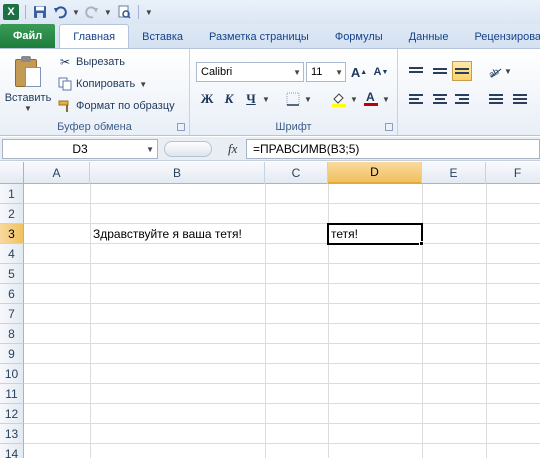 The height and width of the screenshot is (458, 540). Describe the element at coordinates (496, 99) in the screenshot. I see `decrease-indent-icon` at that location.